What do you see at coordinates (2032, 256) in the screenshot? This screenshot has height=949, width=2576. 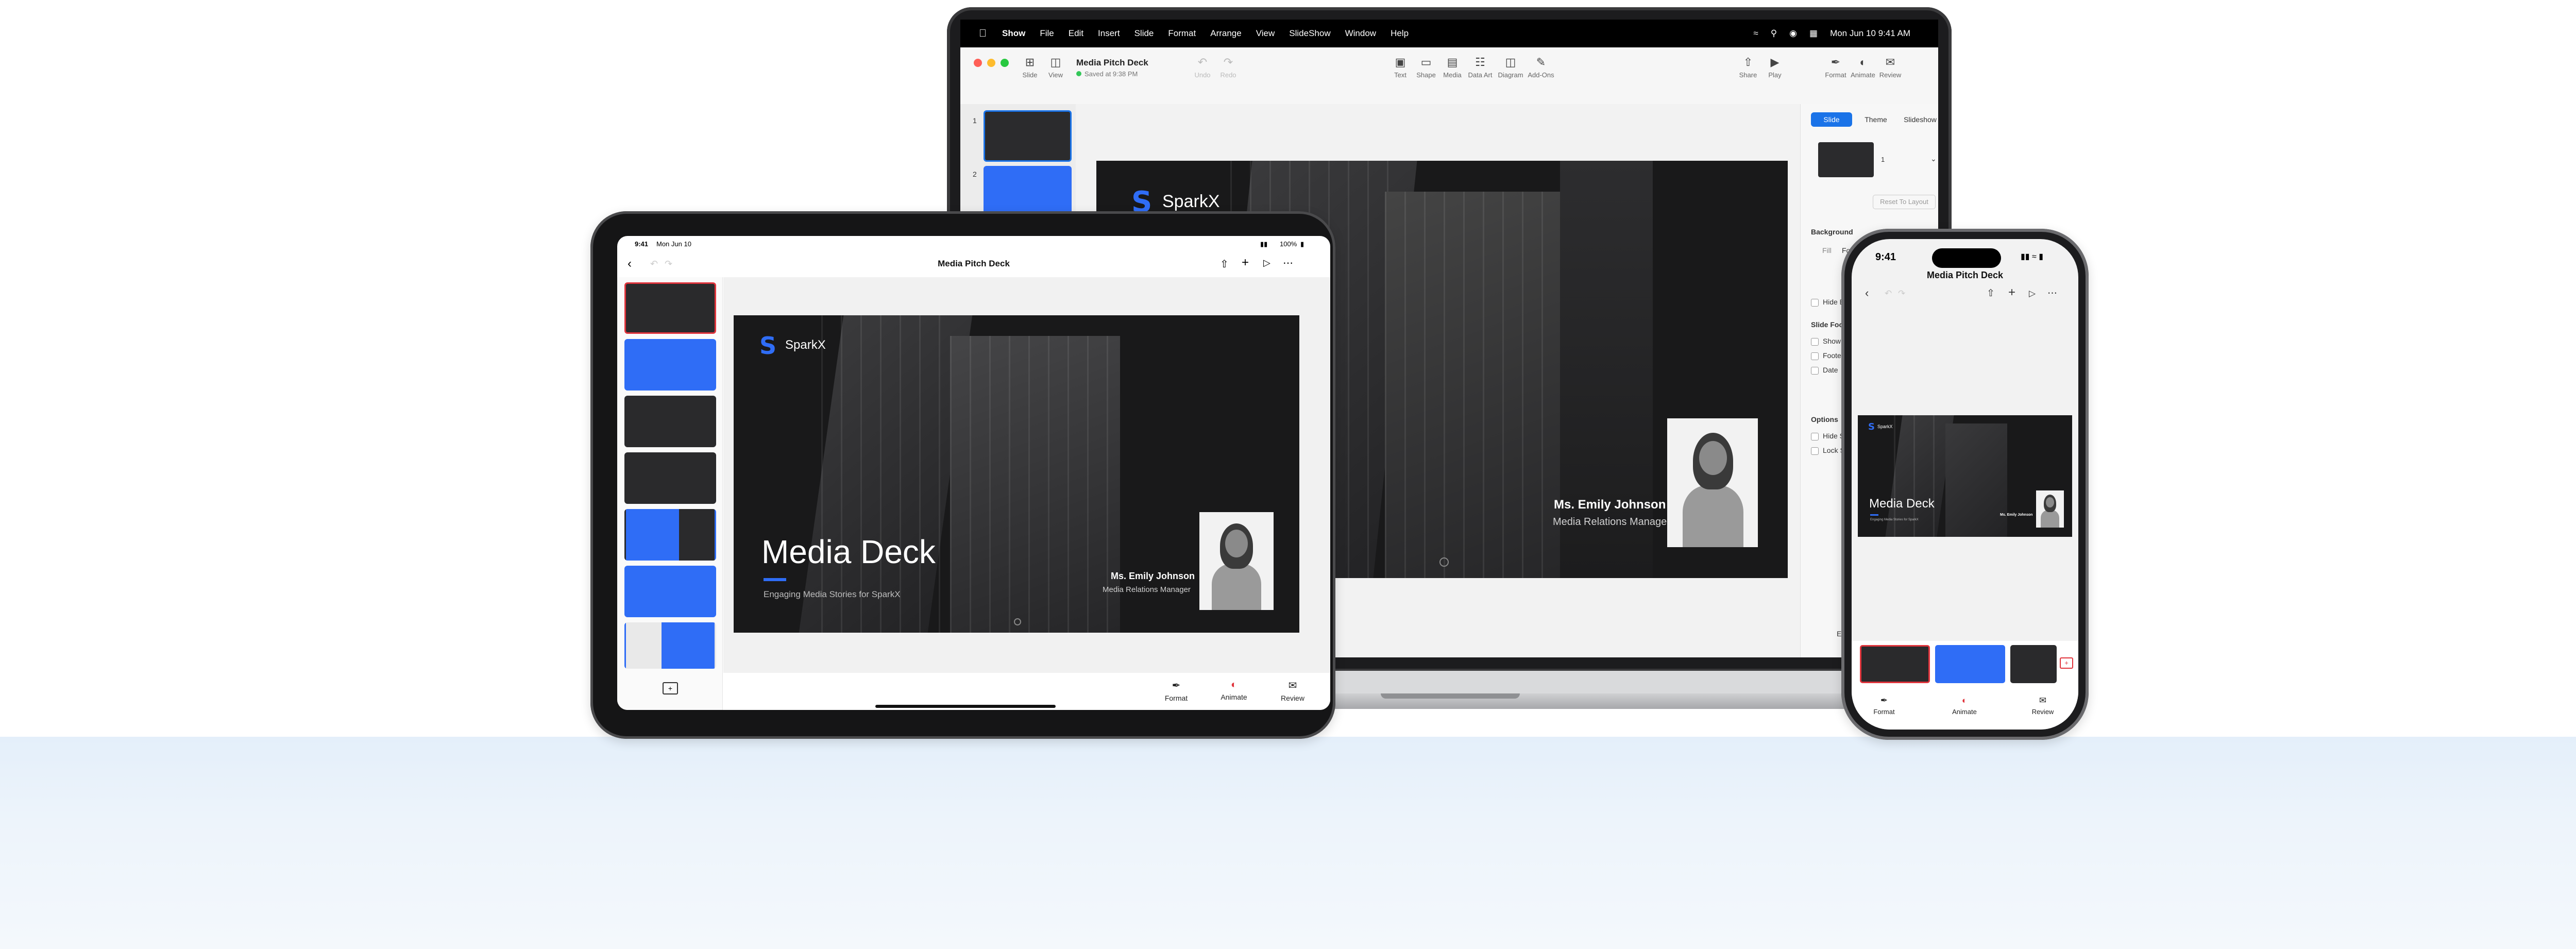 I see `iphone-status-icons: ▮▮ ≈ ▮` at bounding box center [2032, 256].